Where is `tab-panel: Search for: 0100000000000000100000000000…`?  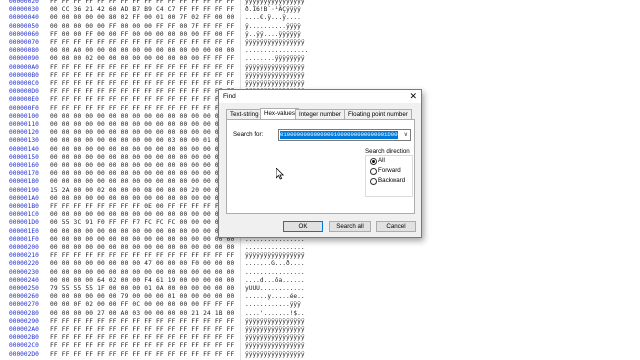 tab-panel: Search for: 0100000000000000100000000000… is located at coordinates (320, 166).